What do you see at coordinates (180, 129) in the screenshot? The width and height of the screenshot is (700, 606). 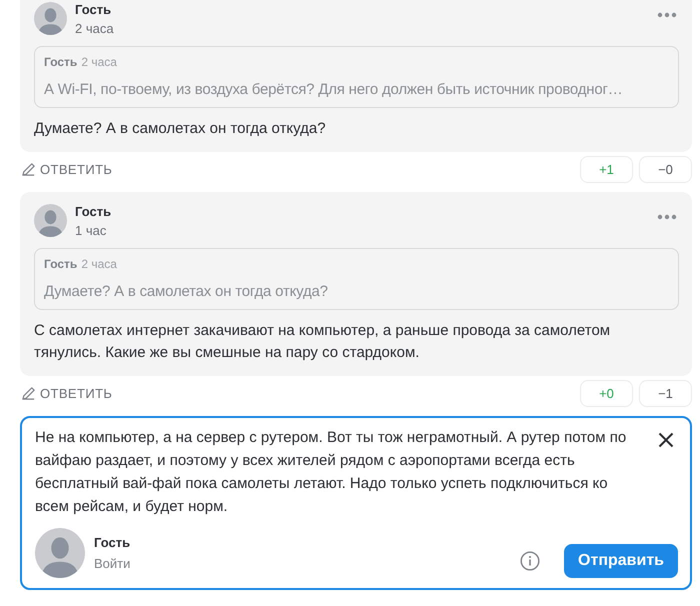 I see `comment-text: Думаете? А в самолетах он тогда откуда?` at bounding box center [180, 129].